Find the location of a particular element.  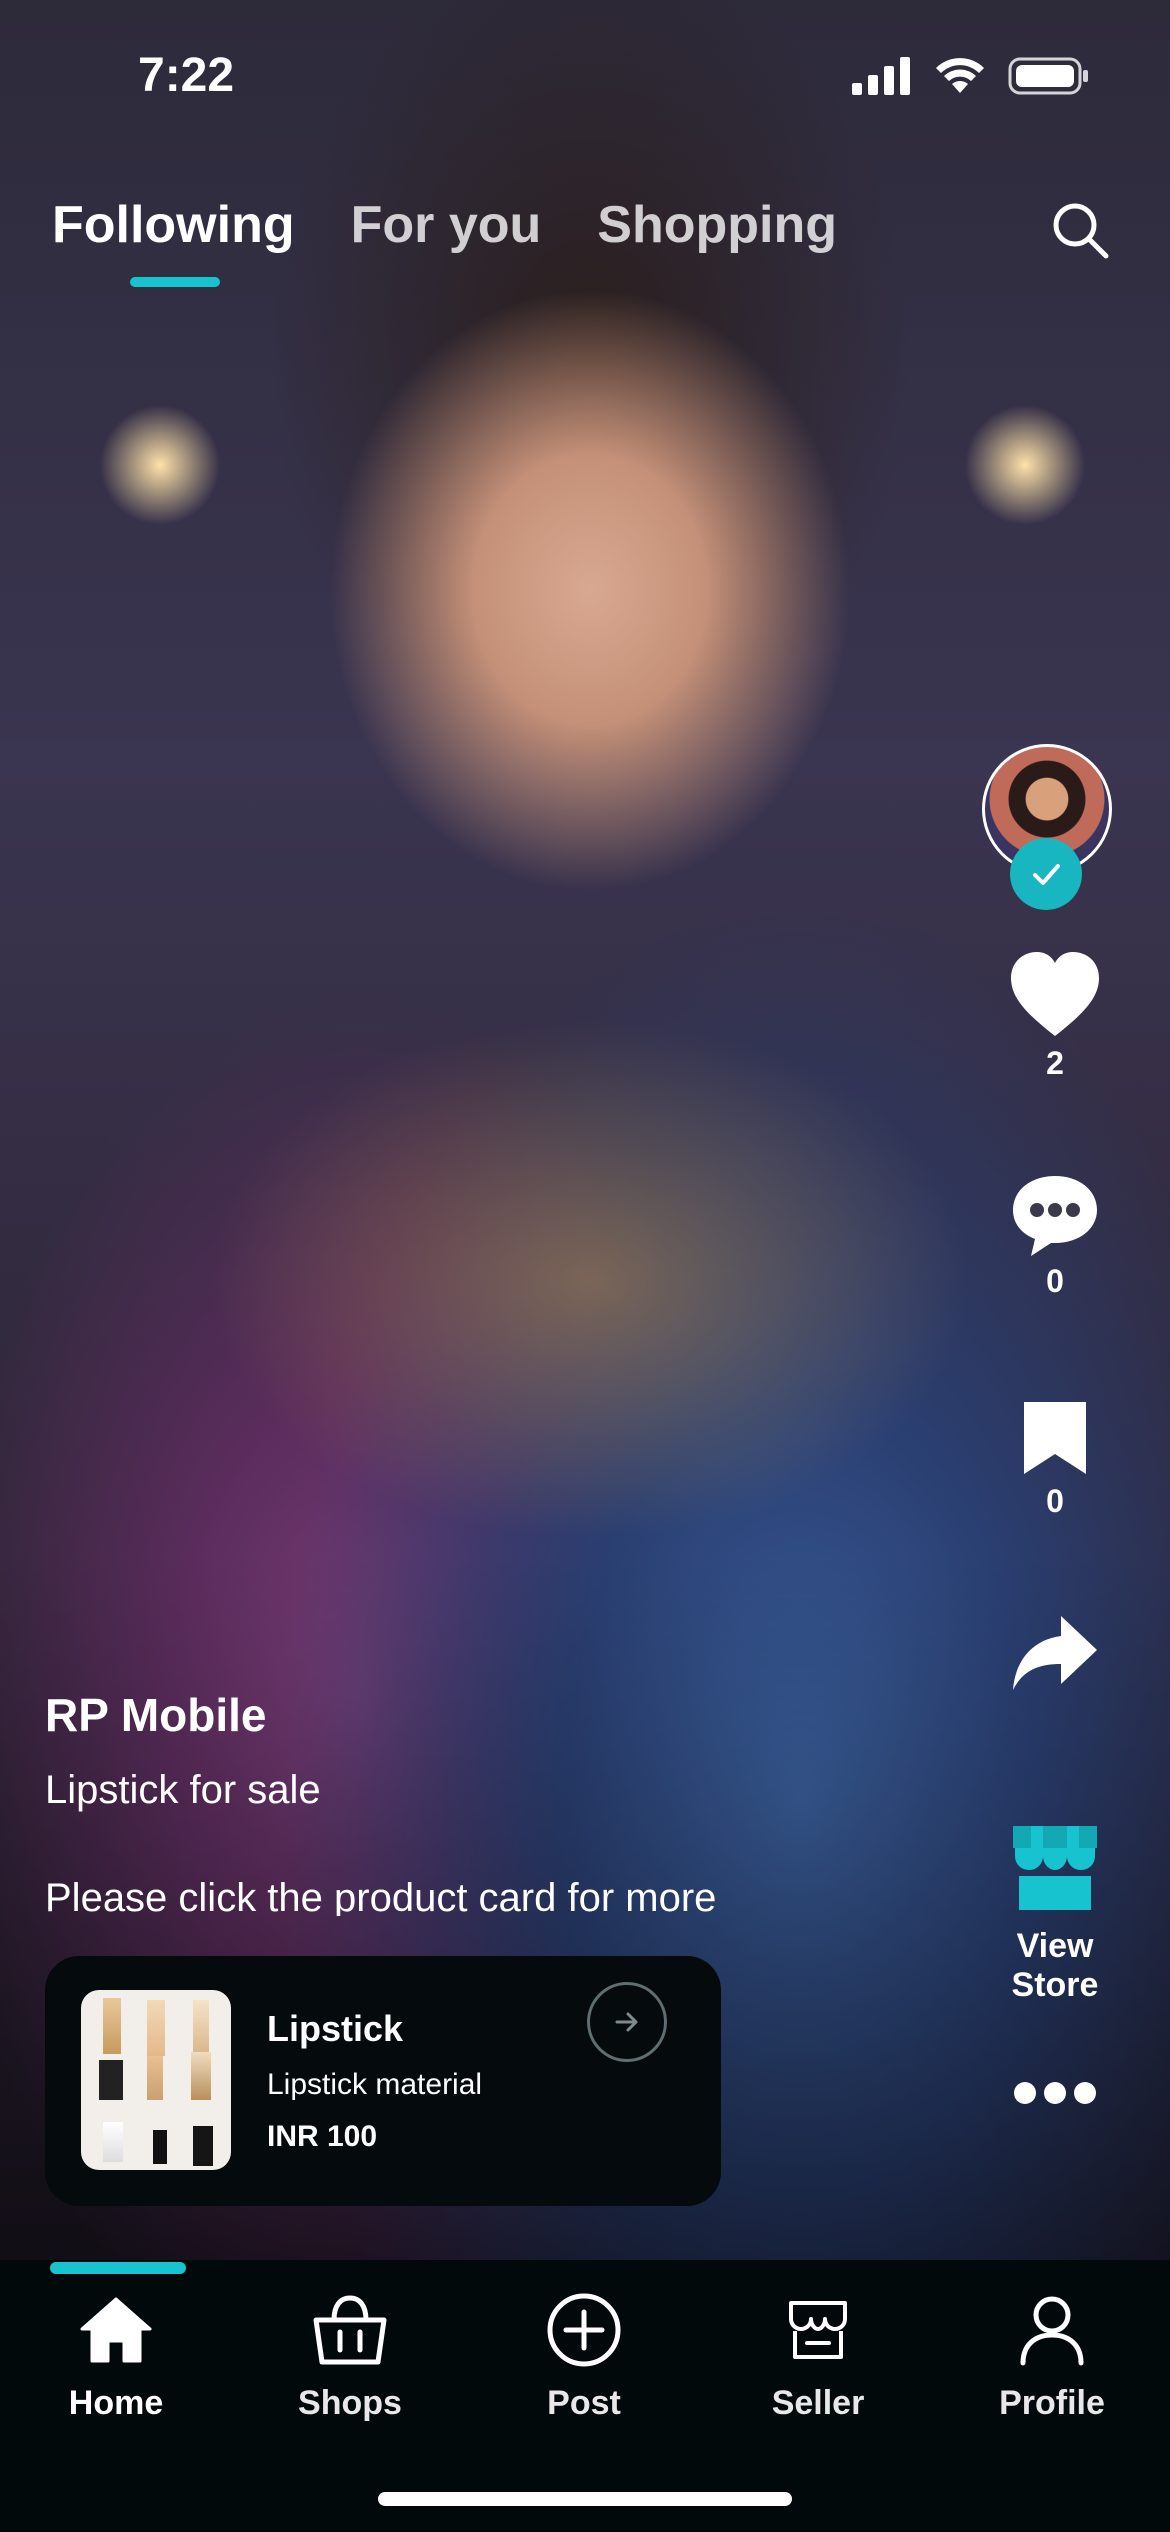

view-store-label: View Store is located at coordinates (1055, 1965).